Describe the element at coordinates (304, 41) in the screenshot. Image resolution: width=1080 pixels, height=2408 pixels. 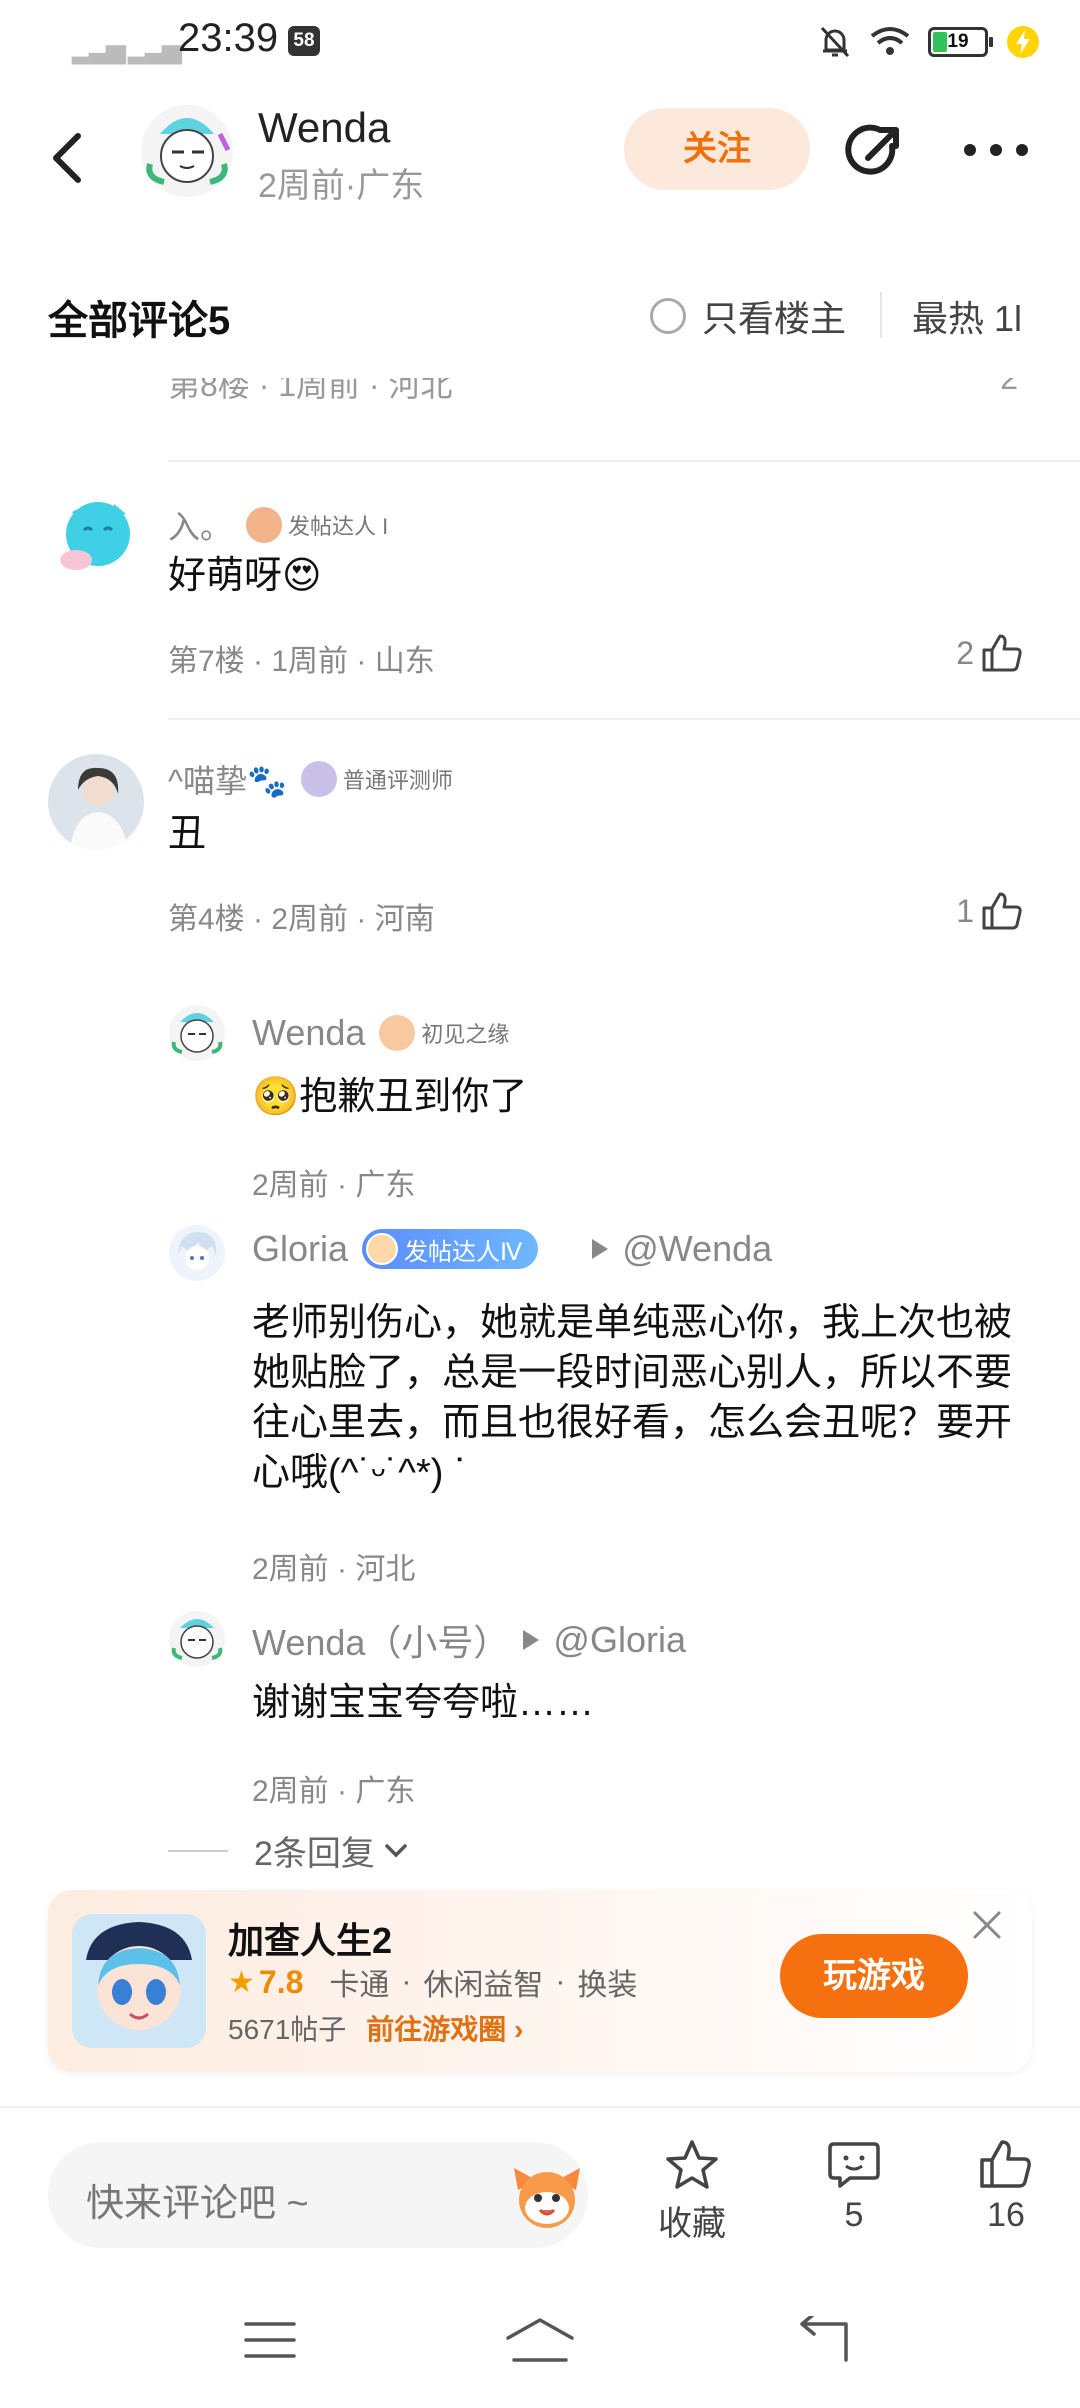
I see `notification-badge: 58` at that location.